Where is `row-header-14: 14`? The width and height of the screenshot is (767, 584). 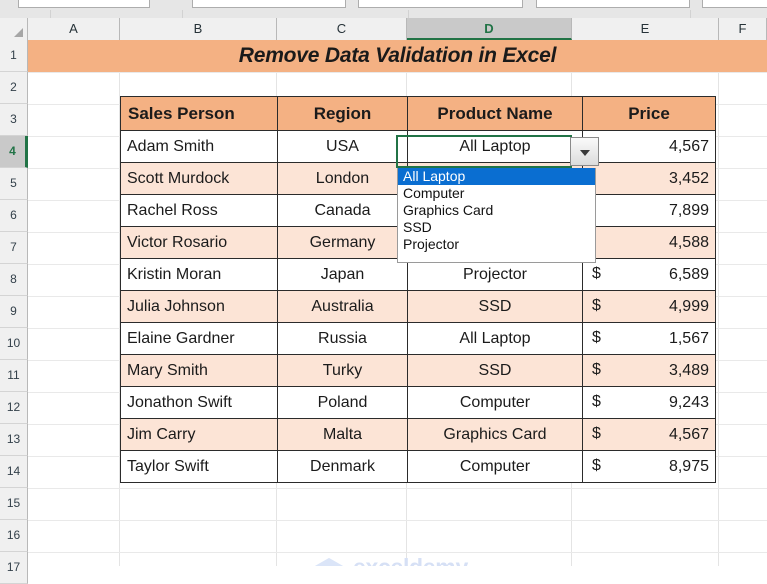 row-header-14: 14 is located at coordinates (14, 472).